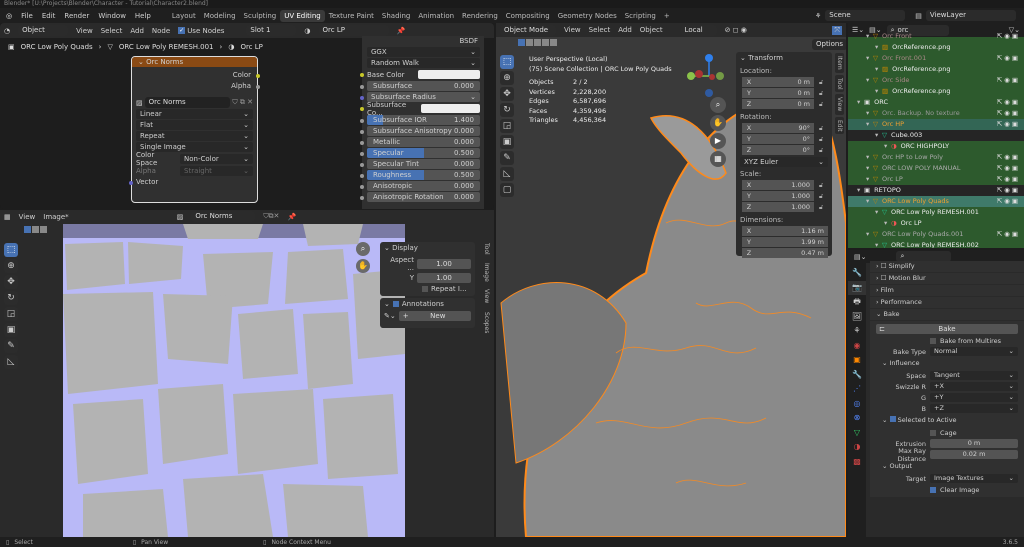 The width and height of the screenshot is (1024, 547). What do you see at coordinates (528, 16) in the screenshot?
I see `tab-compositing: Compositing` at bounding box center [528, 16].